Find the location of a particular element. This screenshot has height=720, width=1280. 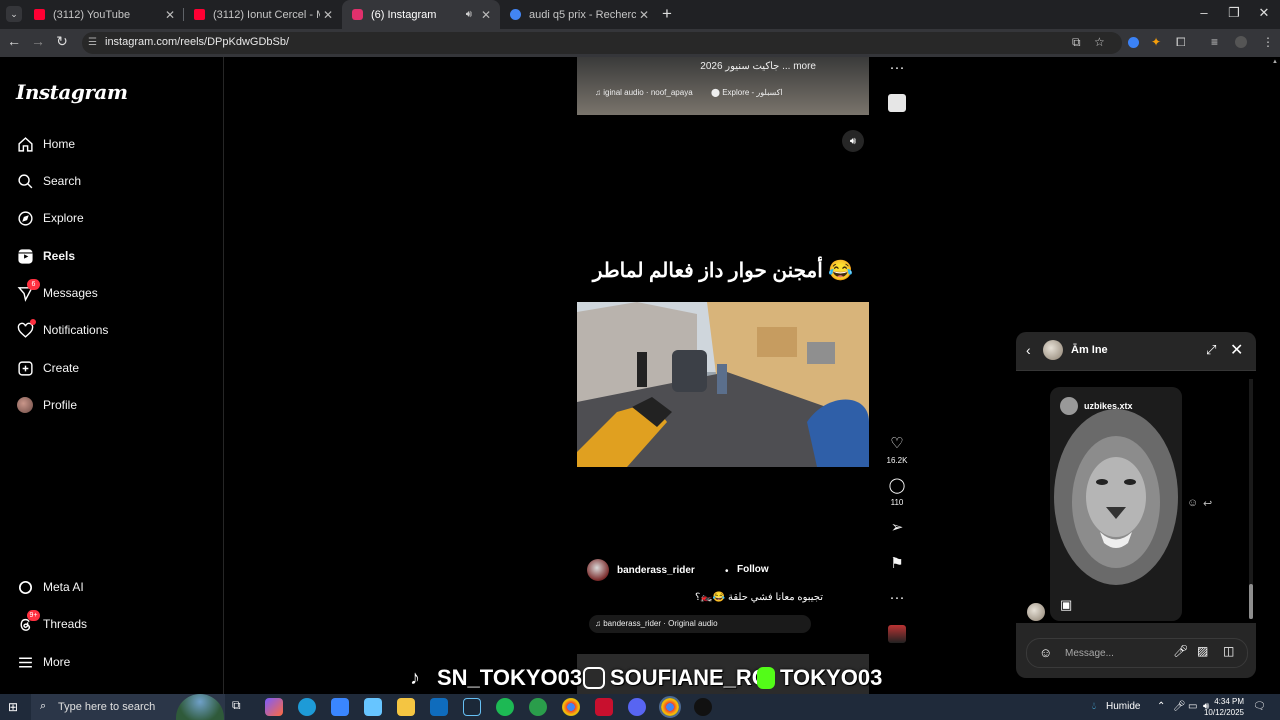

nav-home: Home is located at coordinates (45, 144).